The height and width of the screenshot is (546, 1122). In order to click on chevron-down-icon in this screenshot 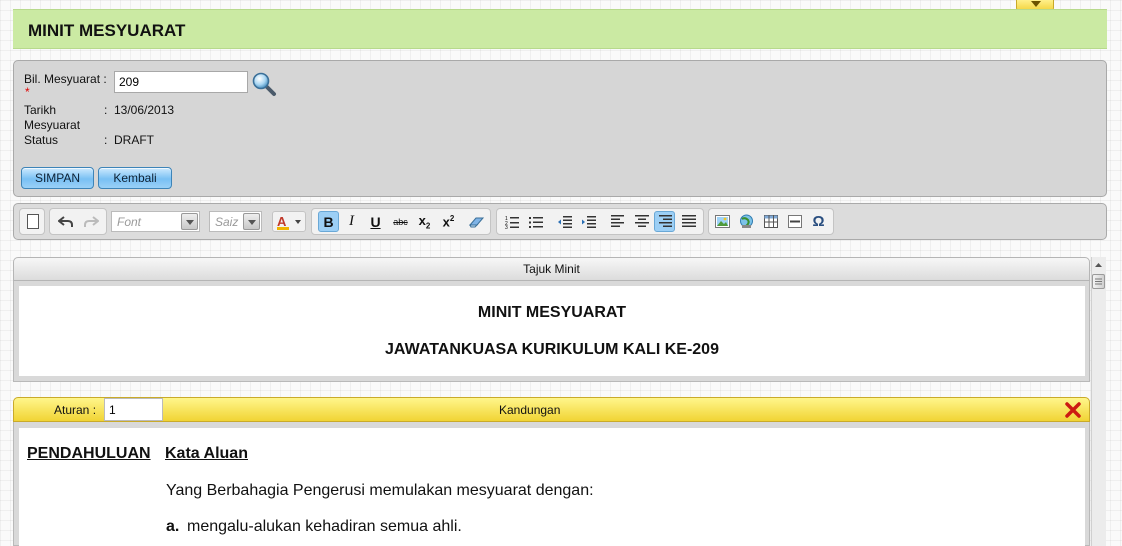, I will do `click(1036, 4)`.